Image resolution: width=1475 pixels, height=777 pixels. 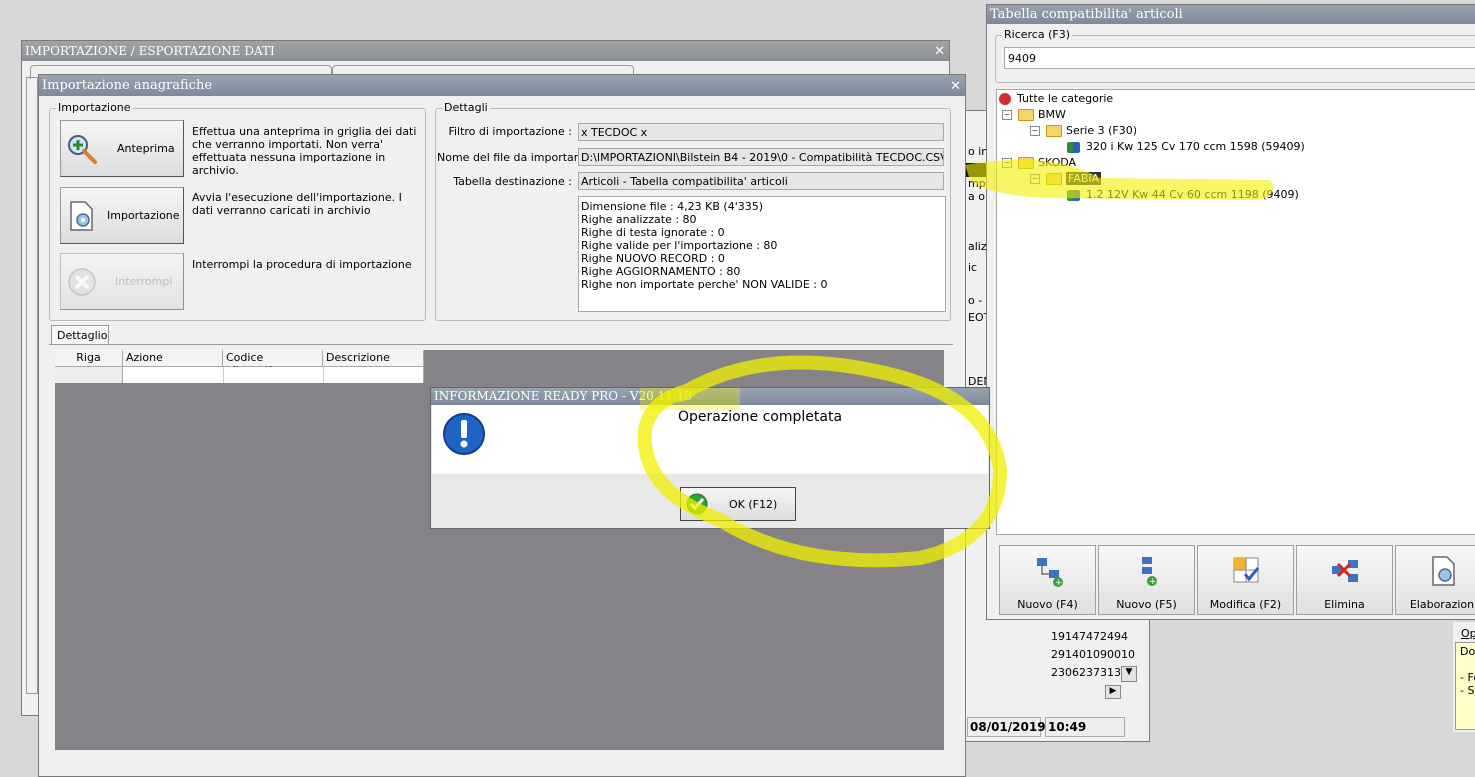 What do you see at coordinates (1005, 99) in the screenshot?
I see `strawberry-icon` at bounding box center [1005, 99].